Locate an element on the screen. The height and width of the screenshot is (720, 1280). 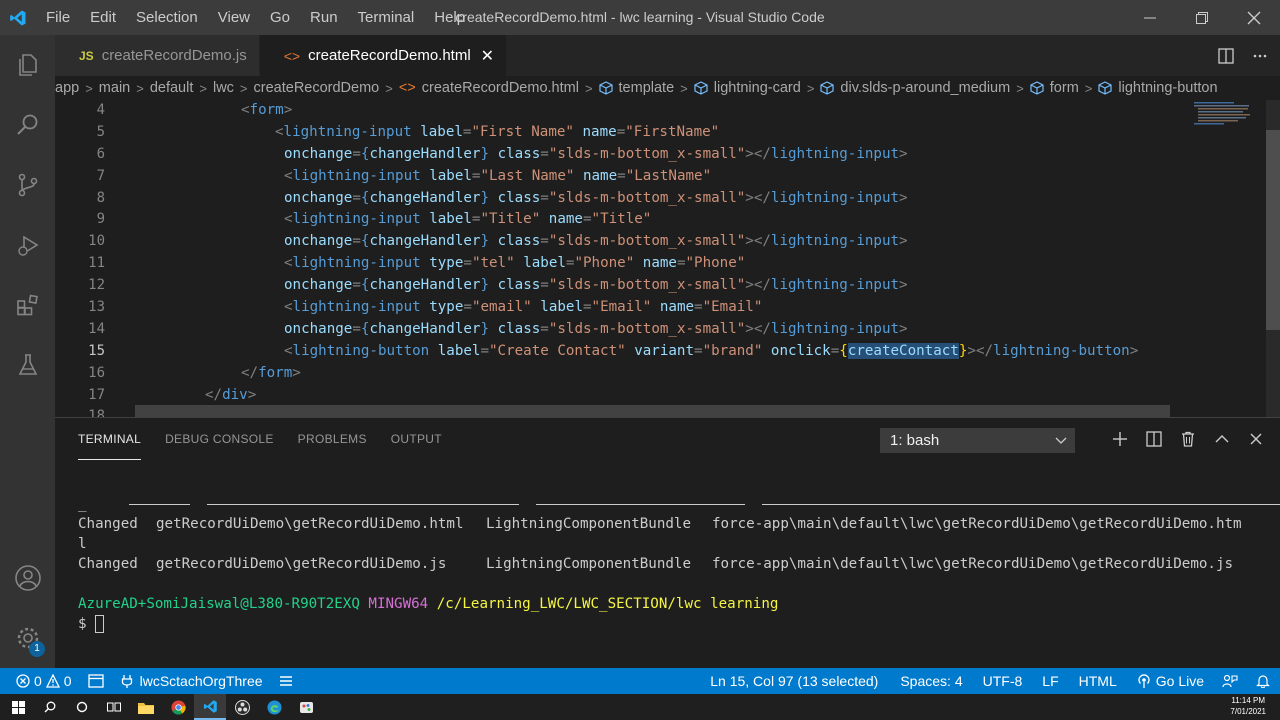
split-editor-icon is located at coordinates (1226, 55).